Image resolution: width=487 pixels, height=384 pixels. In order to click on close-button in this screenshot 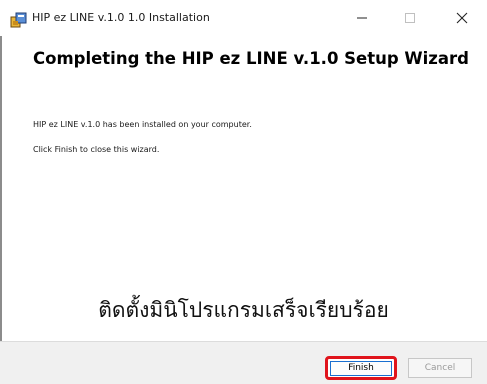, I will do `click(462, 18)`.